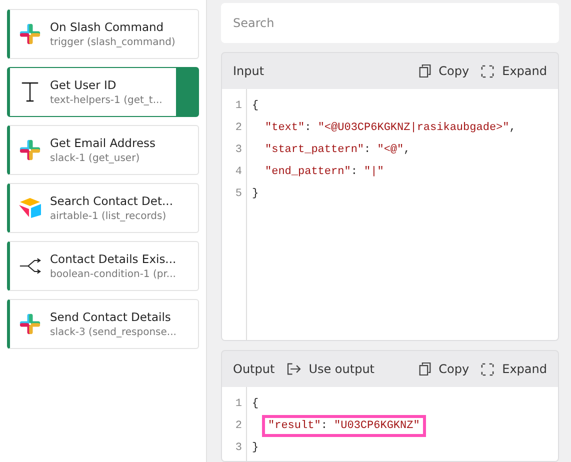 Image resolution: width=571 pixels, height=462 pixels. I want to click on panel-title: Input, so click(248, 71).